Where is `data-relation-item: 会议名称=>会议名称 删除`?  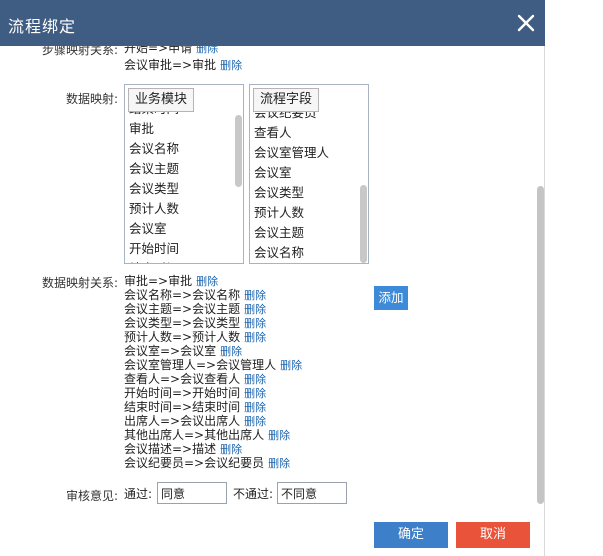
data-relation-item: 会议名称=>会议名称 删除 is located at coordinates (195, 295).